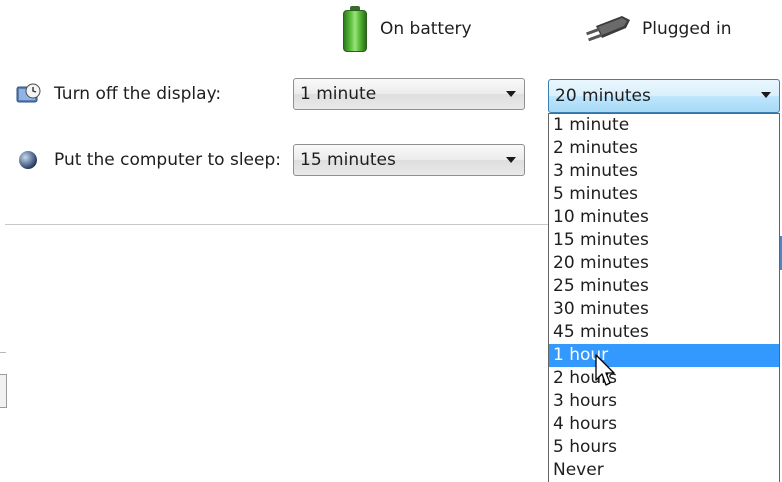  What do you see at coordinates (664, 470) in the screenshot?
I see `option-item: Never` at bounding box center [664, 470].